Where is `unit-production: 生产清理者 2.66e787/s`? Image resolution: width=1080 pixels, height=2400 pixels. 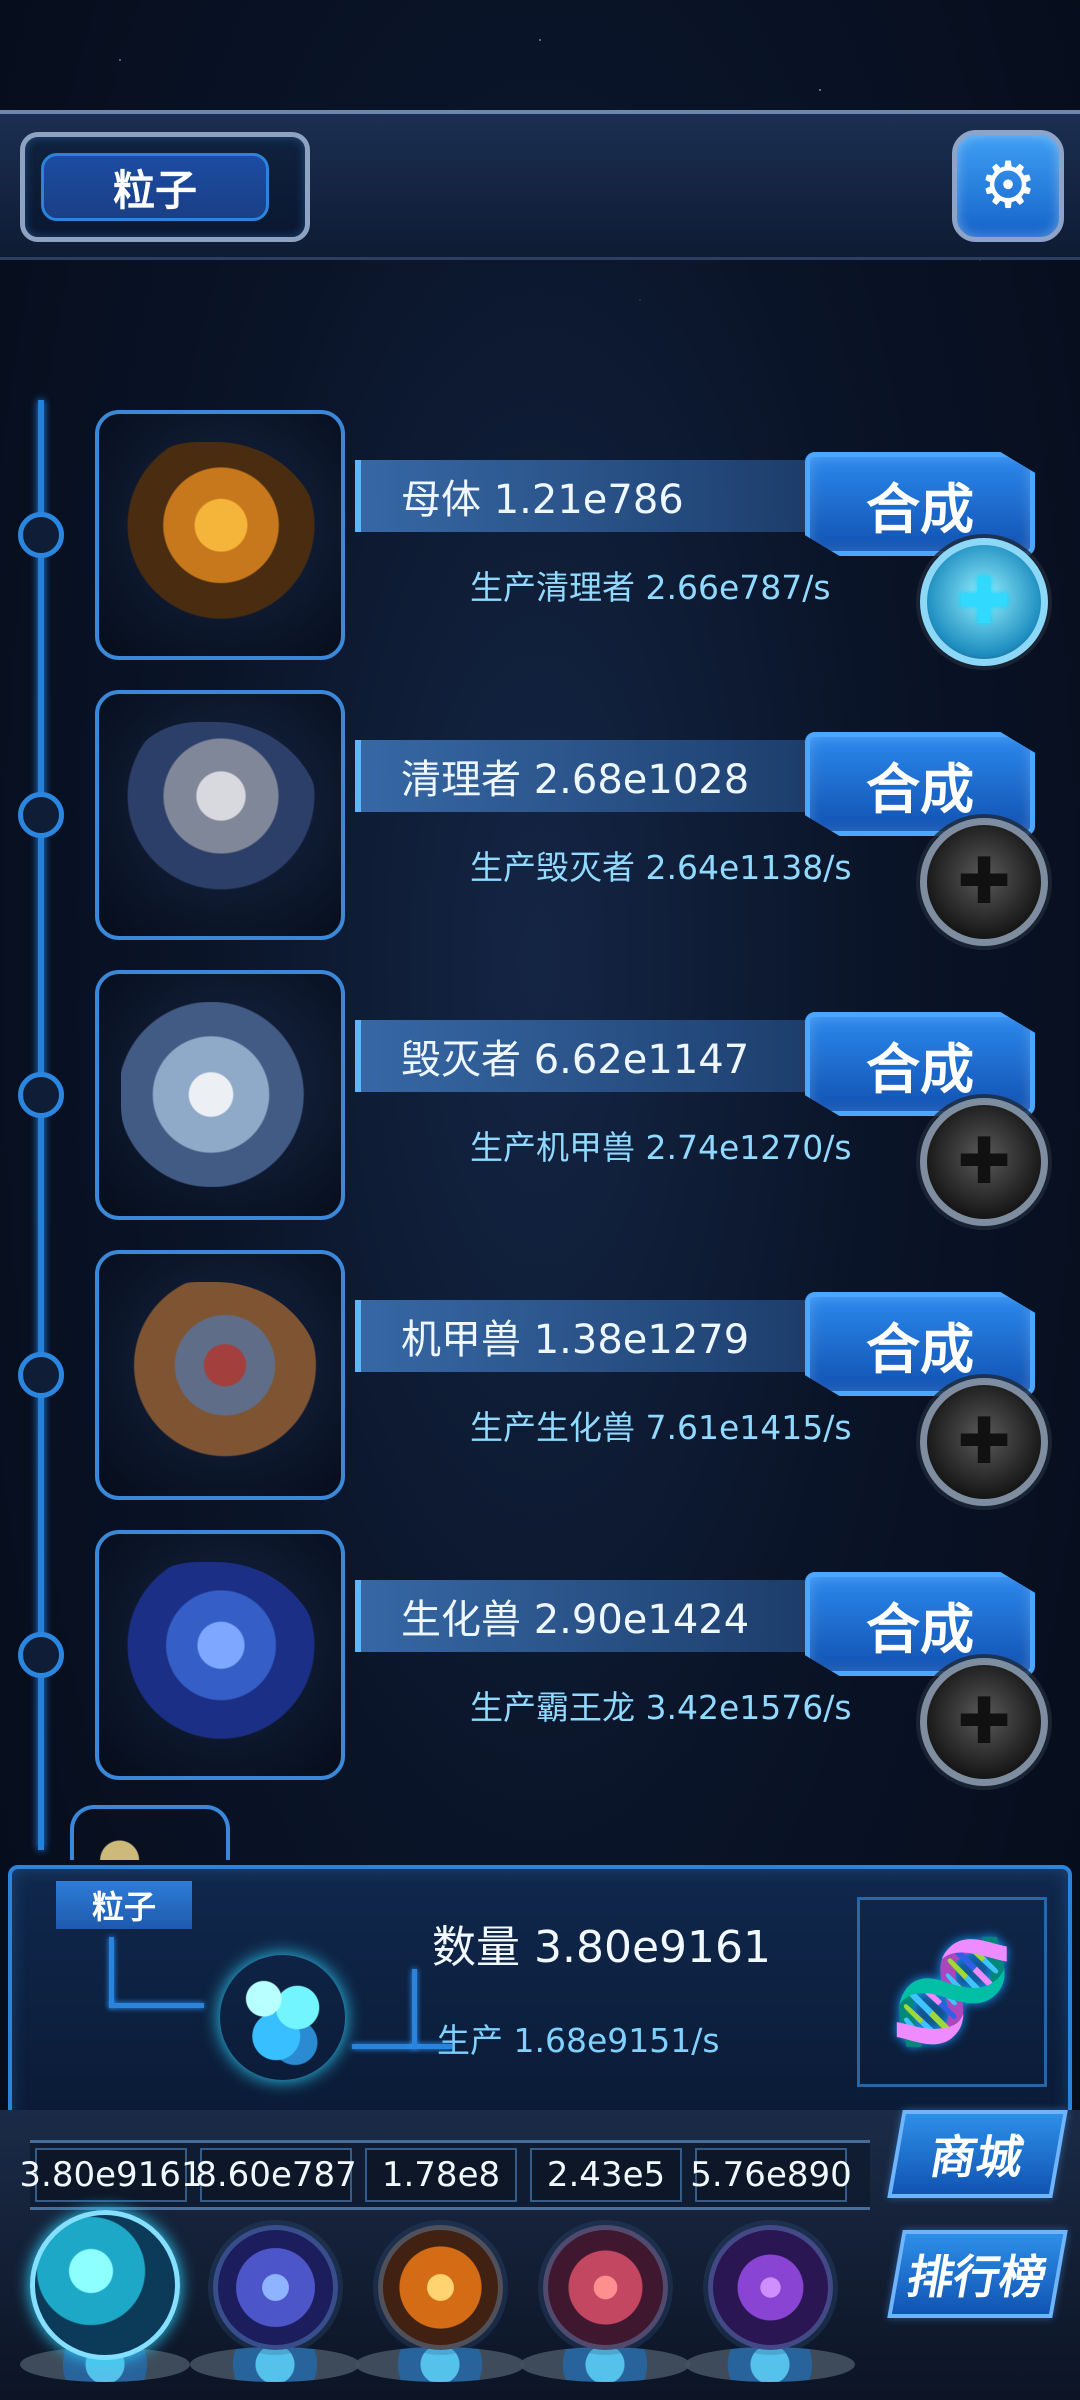
unit-production: 生产清理者 2.66e787/s is located at coordinates (650, 587).